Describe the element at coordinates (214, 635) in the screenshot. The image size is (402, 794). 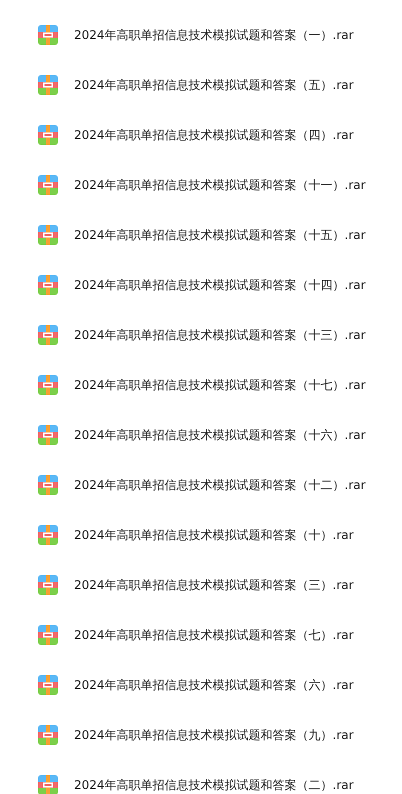
I see `file-name: 2024年高职单招信息技术模拟试题和答案（七）.rar` at that location.